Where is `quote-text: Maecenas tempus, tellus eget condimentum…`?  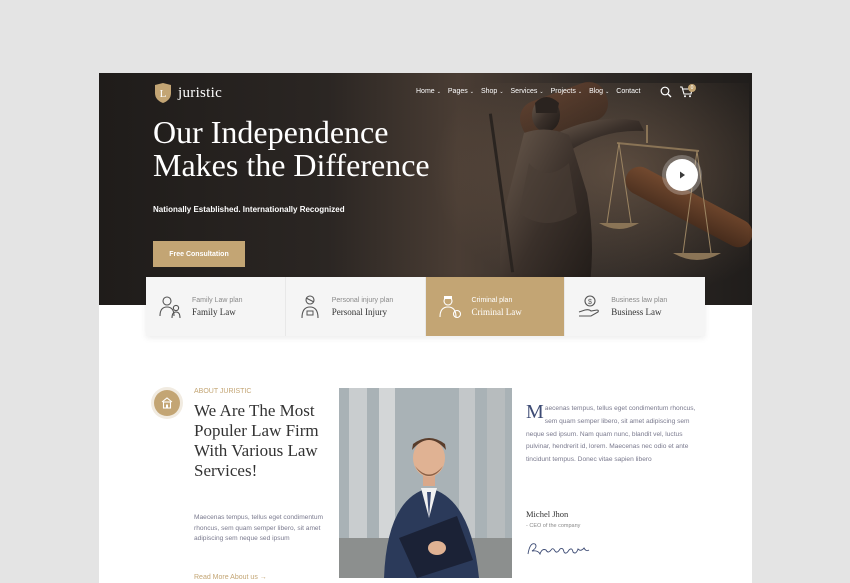 quote-text: Maecenas tempus, tellus eget condimentum… is located at coordinates (611, 432).